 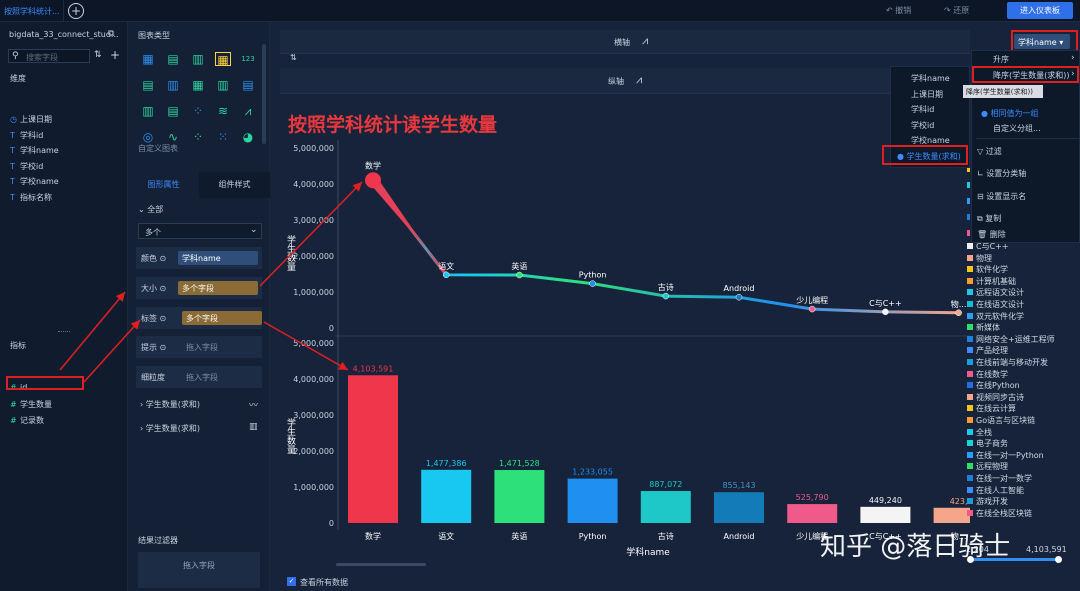 What do you see at coordinates (922, 109) in the screenshot?
I see `sort-field-option: 学科id` at bounding box center [922, 109].